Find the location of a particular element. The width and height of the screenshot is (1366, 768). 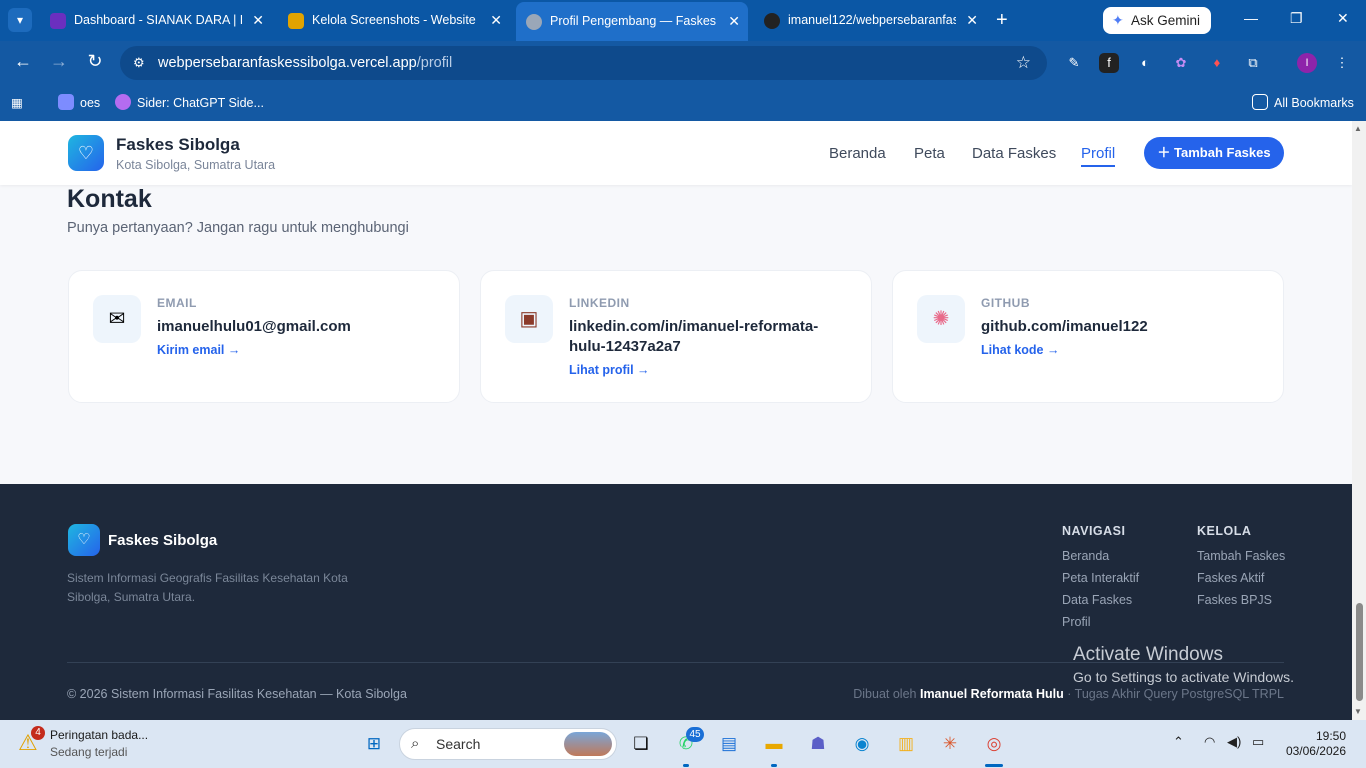

sync-extension-icon: ◐ is located at coordinates (1145, 63).